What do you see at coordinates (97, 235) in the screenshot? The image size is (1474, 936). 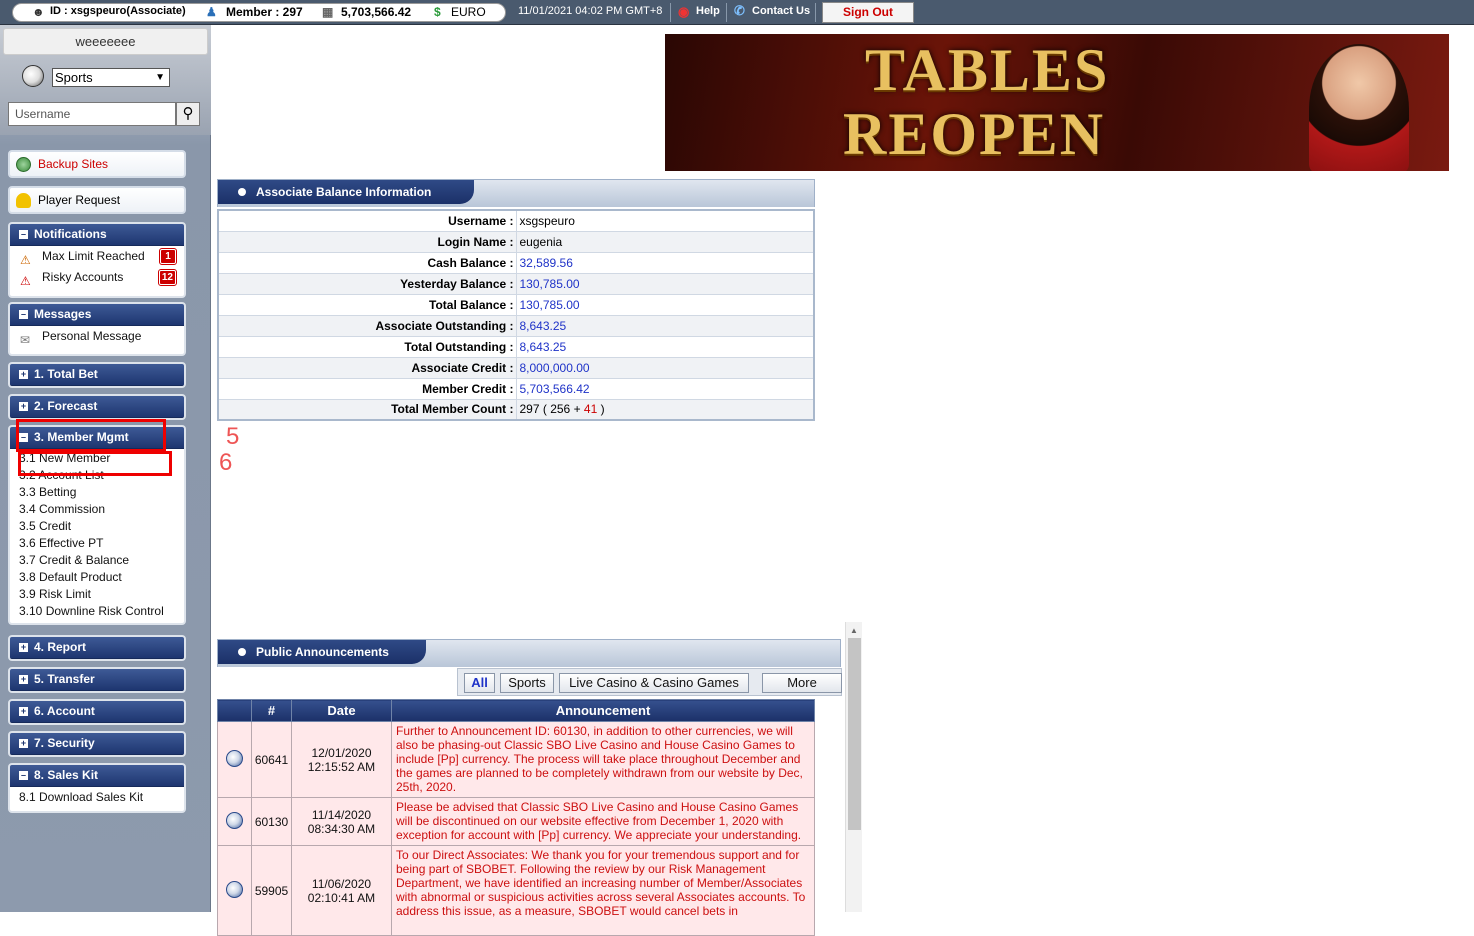 I see `notifications-header: – Notifications` at bounding box center [97, 235].